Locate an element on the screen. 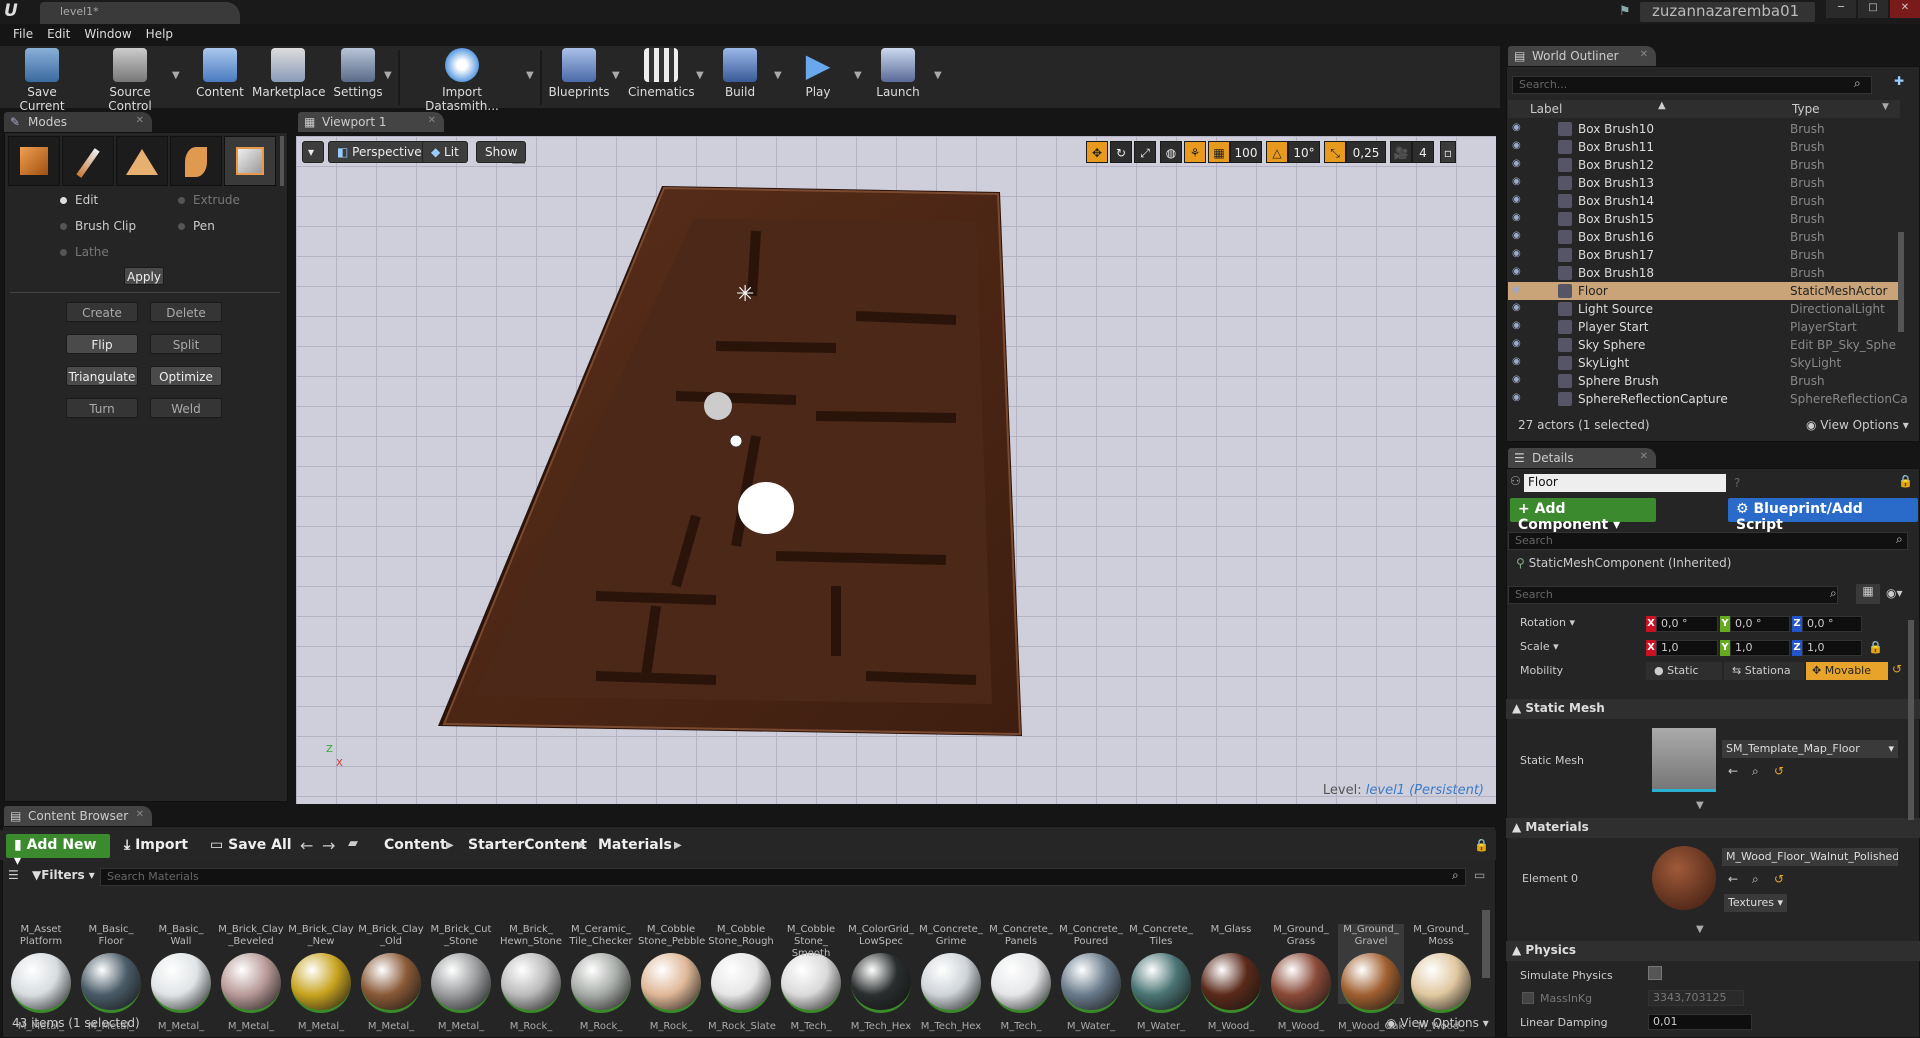 The width and height of the screenshot is (1920, 1038). content-search-input: Search Materials is located at coordinates (783, 877).